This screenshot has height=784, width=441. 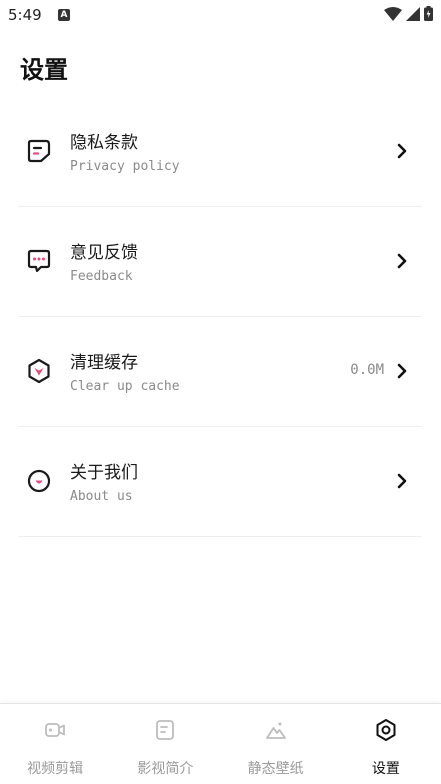 What do you see at coordinates (55, 744) in the screenshot?
I see `tab-video-edit: 视频剪辑` at bounding box center [55, 744].